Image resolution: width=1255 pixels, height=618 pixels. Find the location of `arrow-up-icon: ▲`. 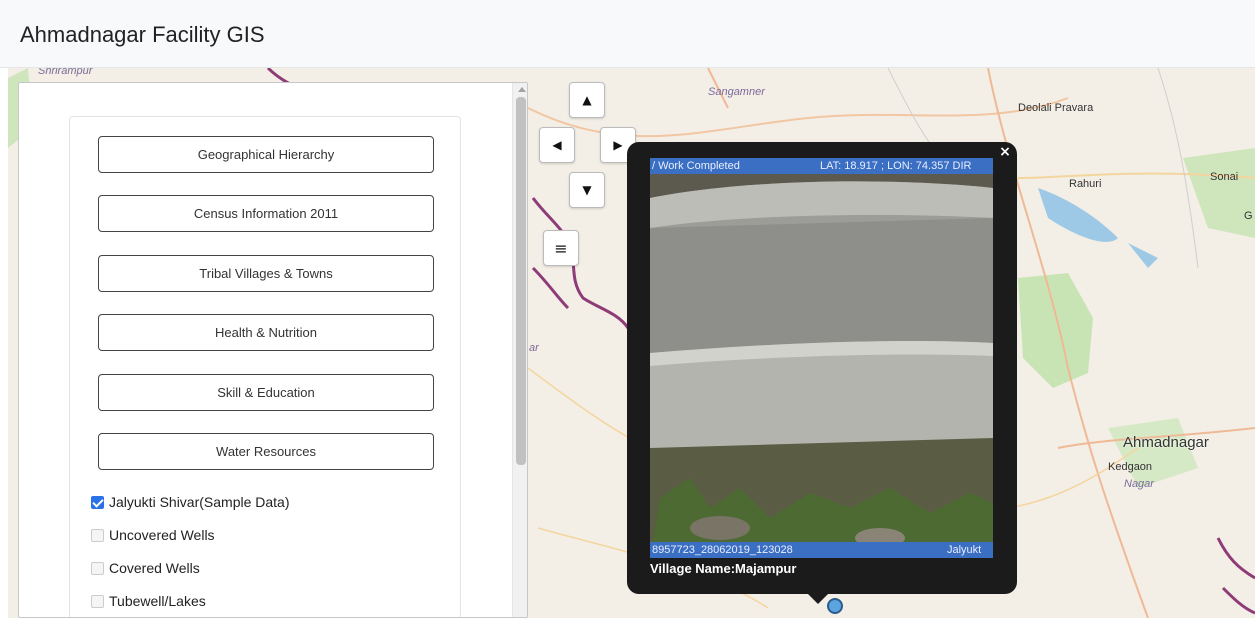

arrow-up-icon: ▲ is located at coordinates (587, 100).